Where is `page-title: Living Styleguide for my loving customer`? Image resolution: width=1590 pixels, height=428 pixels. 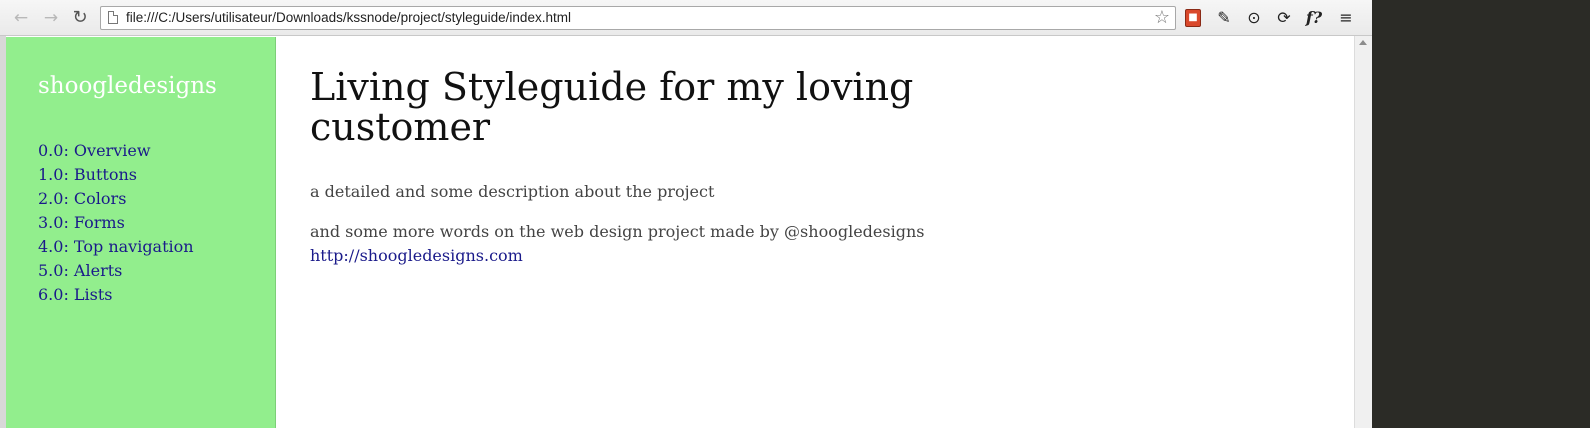 page-title: Living Styleguide for my loving customer is located at coordinates (612, 107).